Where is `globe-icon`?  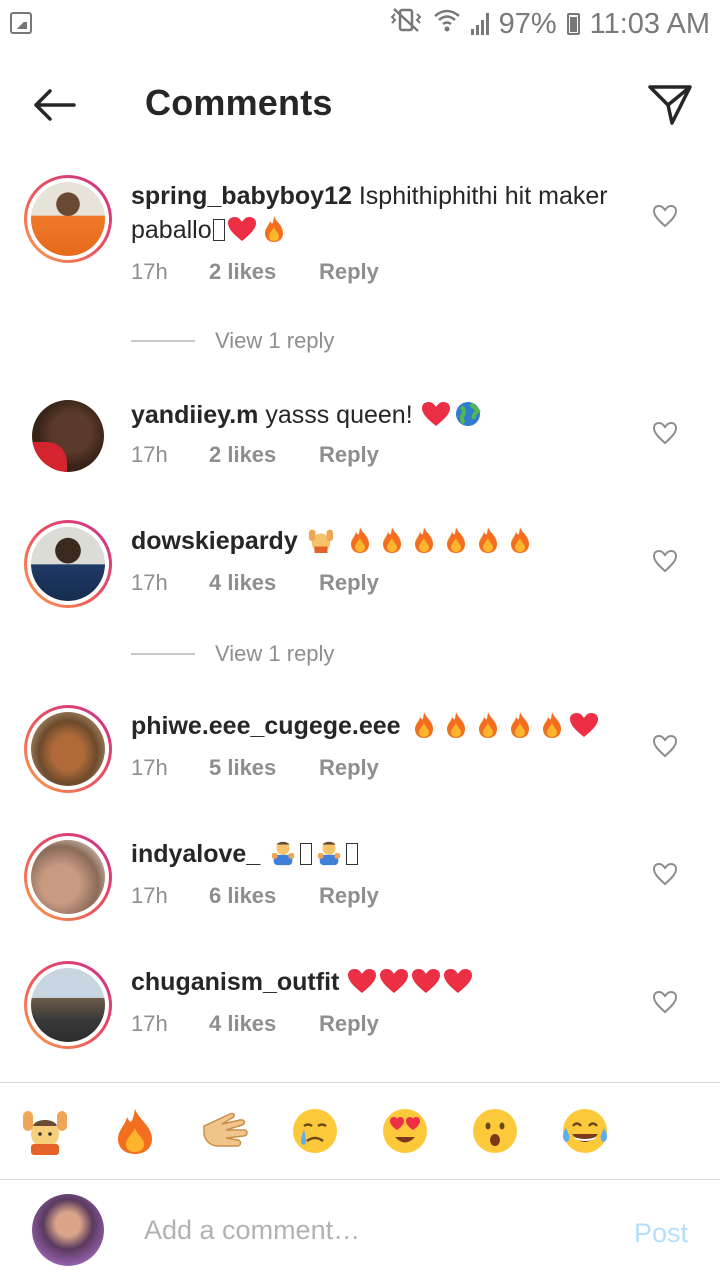 globe-icon is located at coordinates (468, 414).